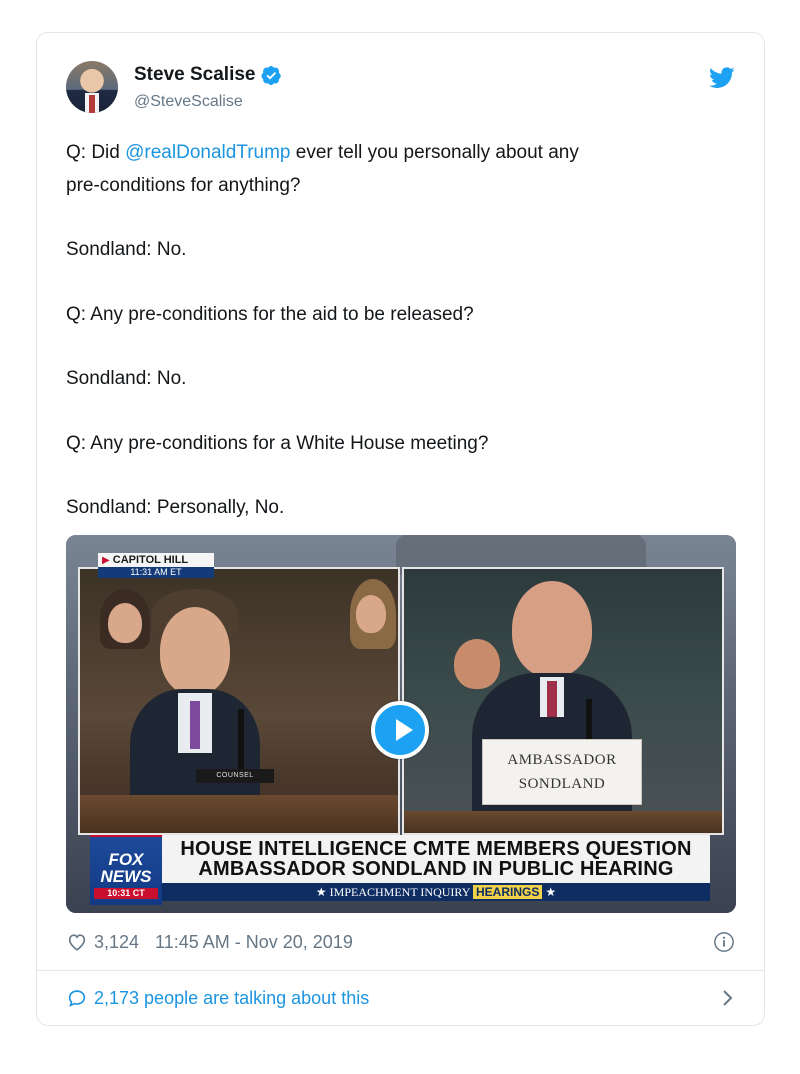  I want to click on heart-icon, so click(77, 942).